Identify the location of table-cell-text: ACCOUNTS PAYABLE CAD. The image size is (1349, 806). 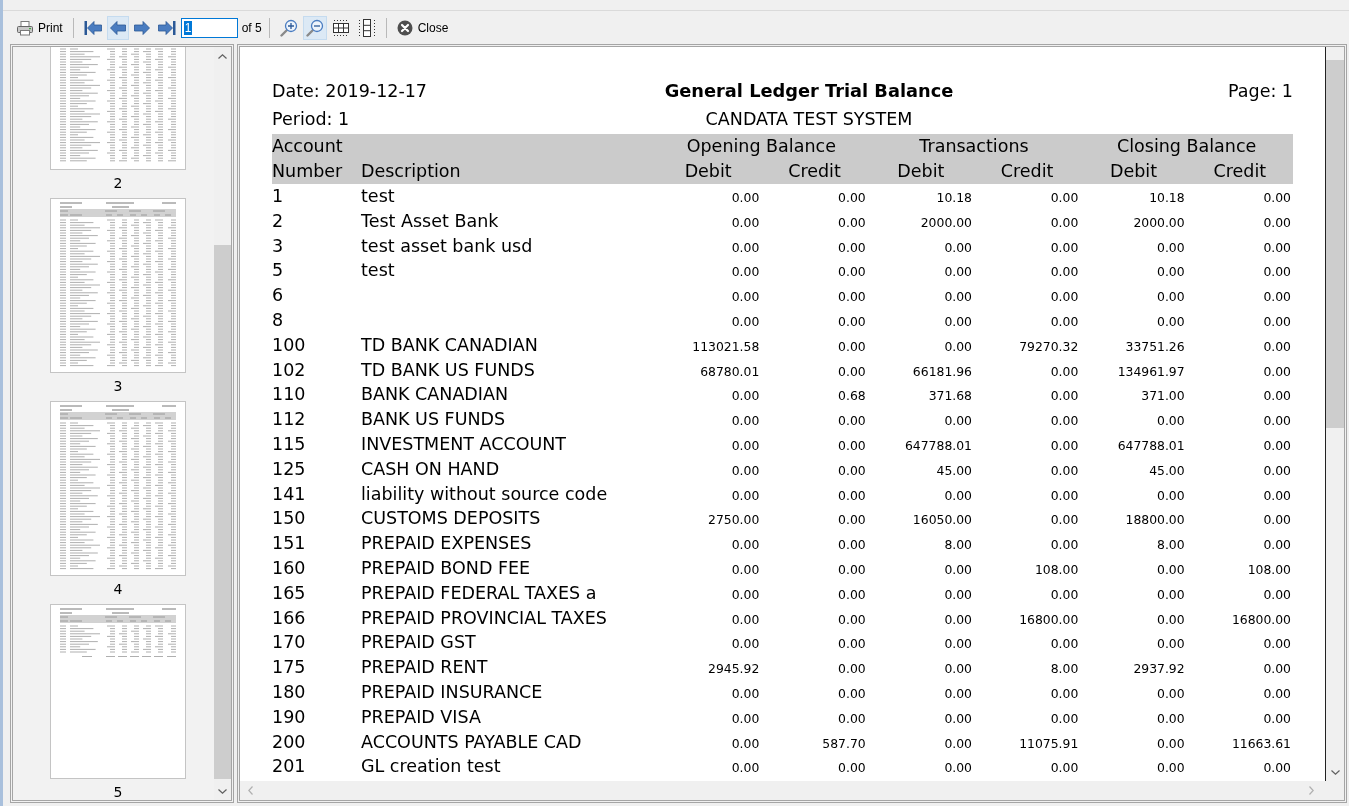
(472, 742).